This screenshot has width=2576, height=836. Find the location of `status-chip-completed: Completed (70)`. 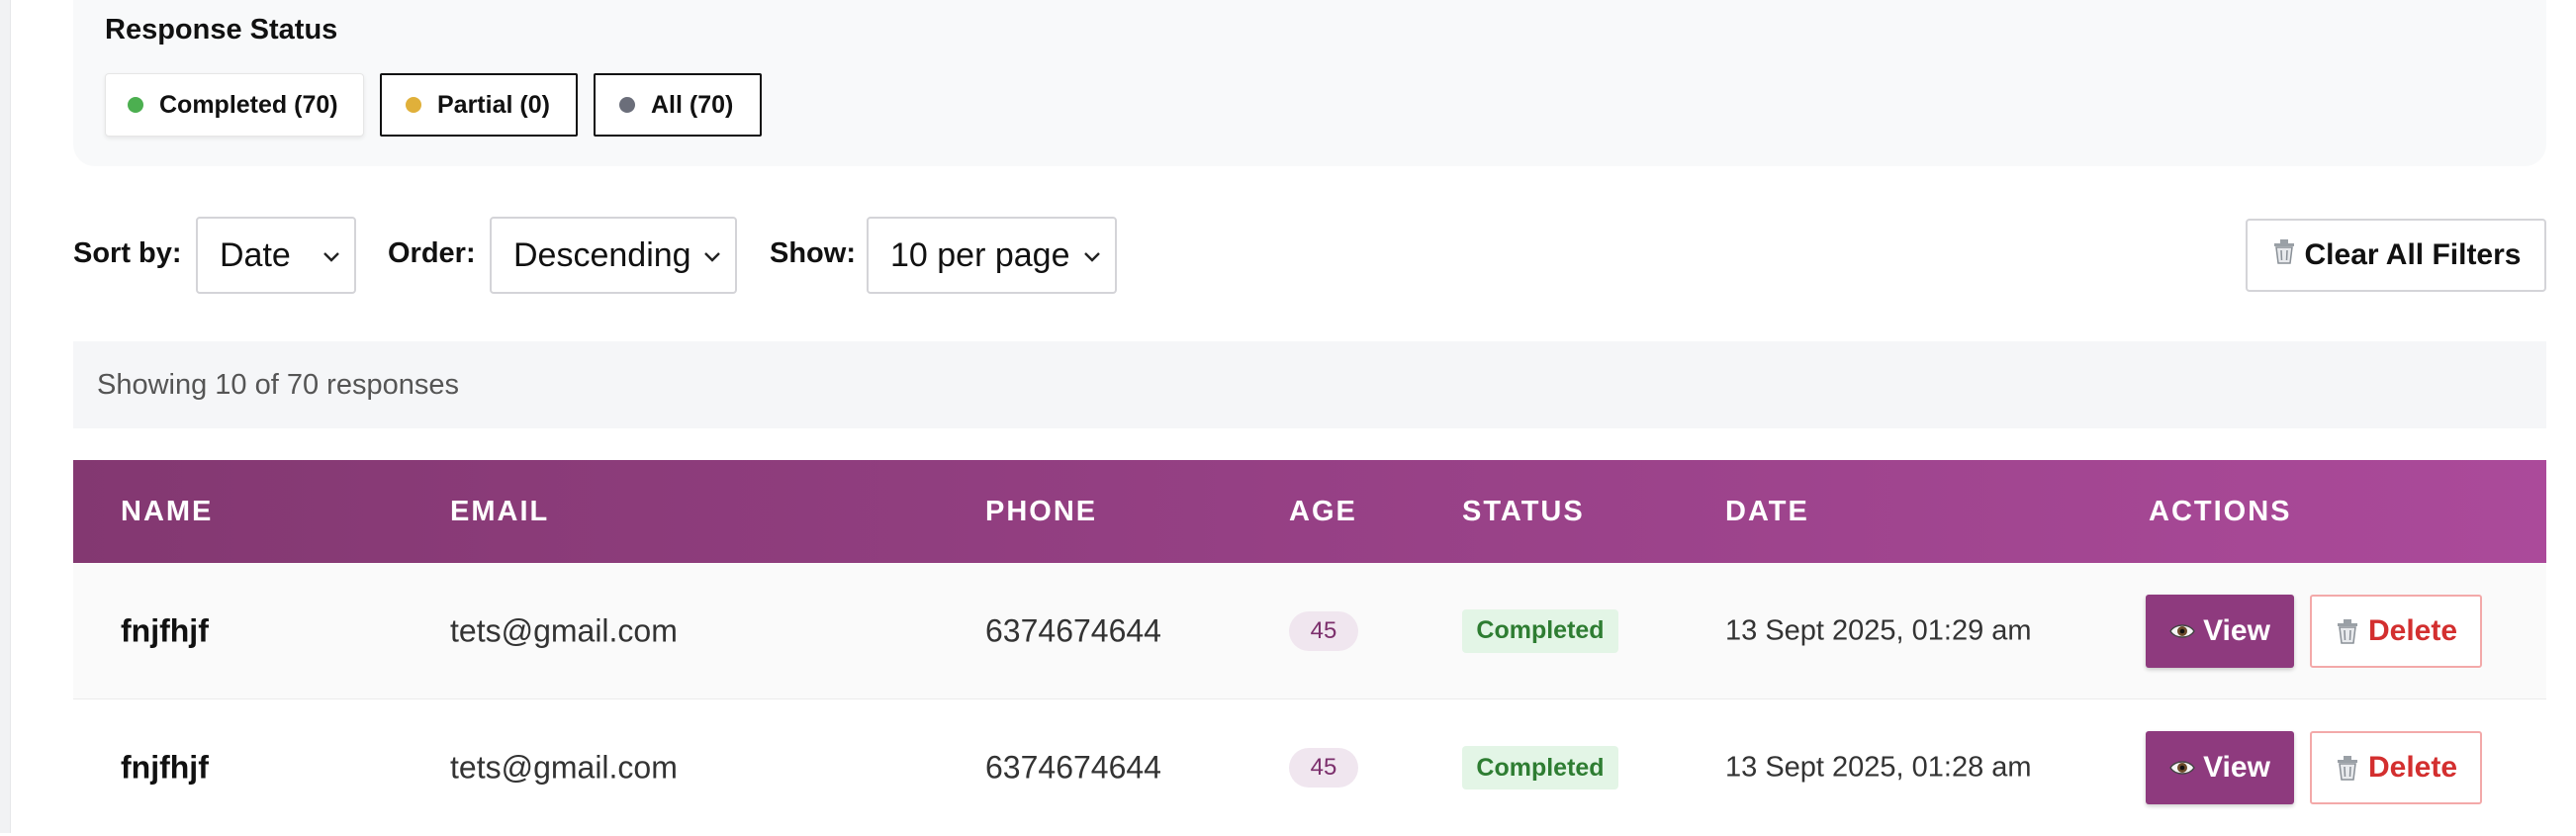

status-chip-completed: Completed (70) is located at coordinates (235, 105).